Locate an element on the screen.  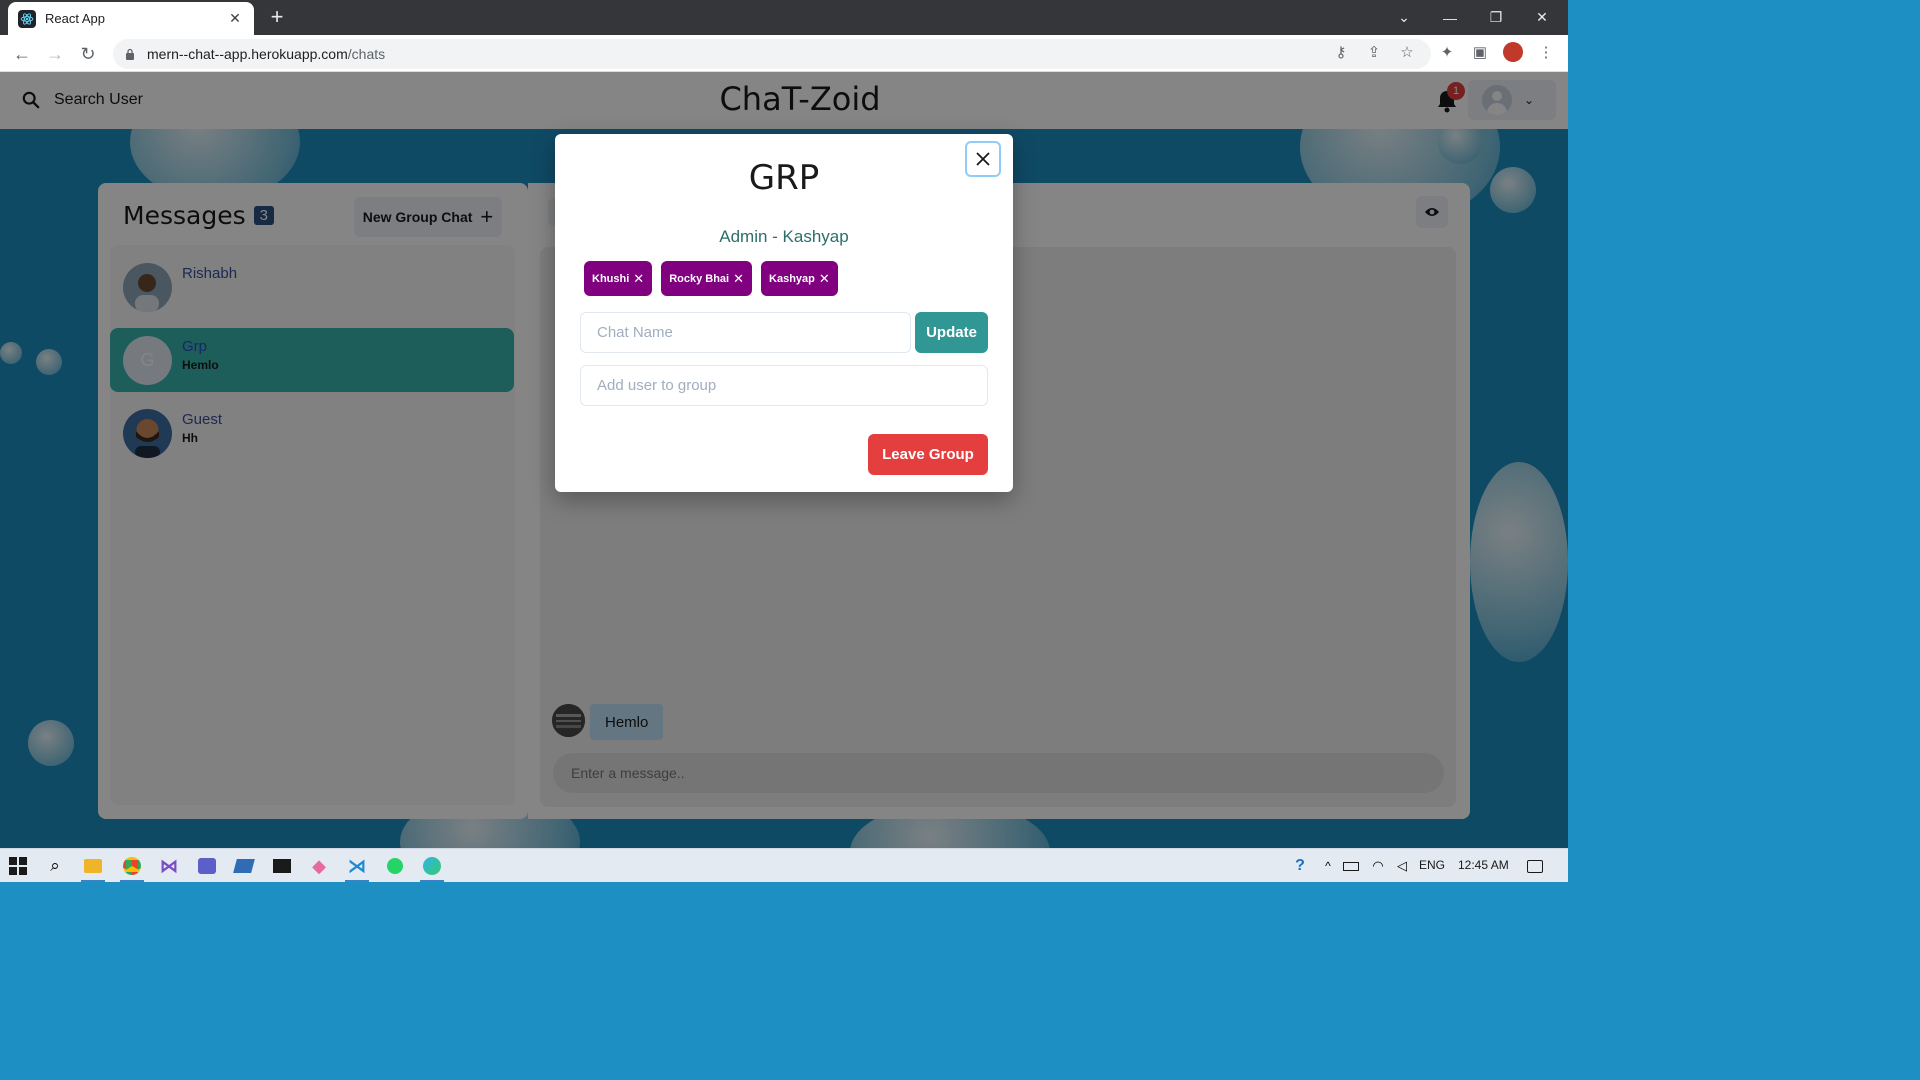
battery-icon is located at coordinates (1351, 866).